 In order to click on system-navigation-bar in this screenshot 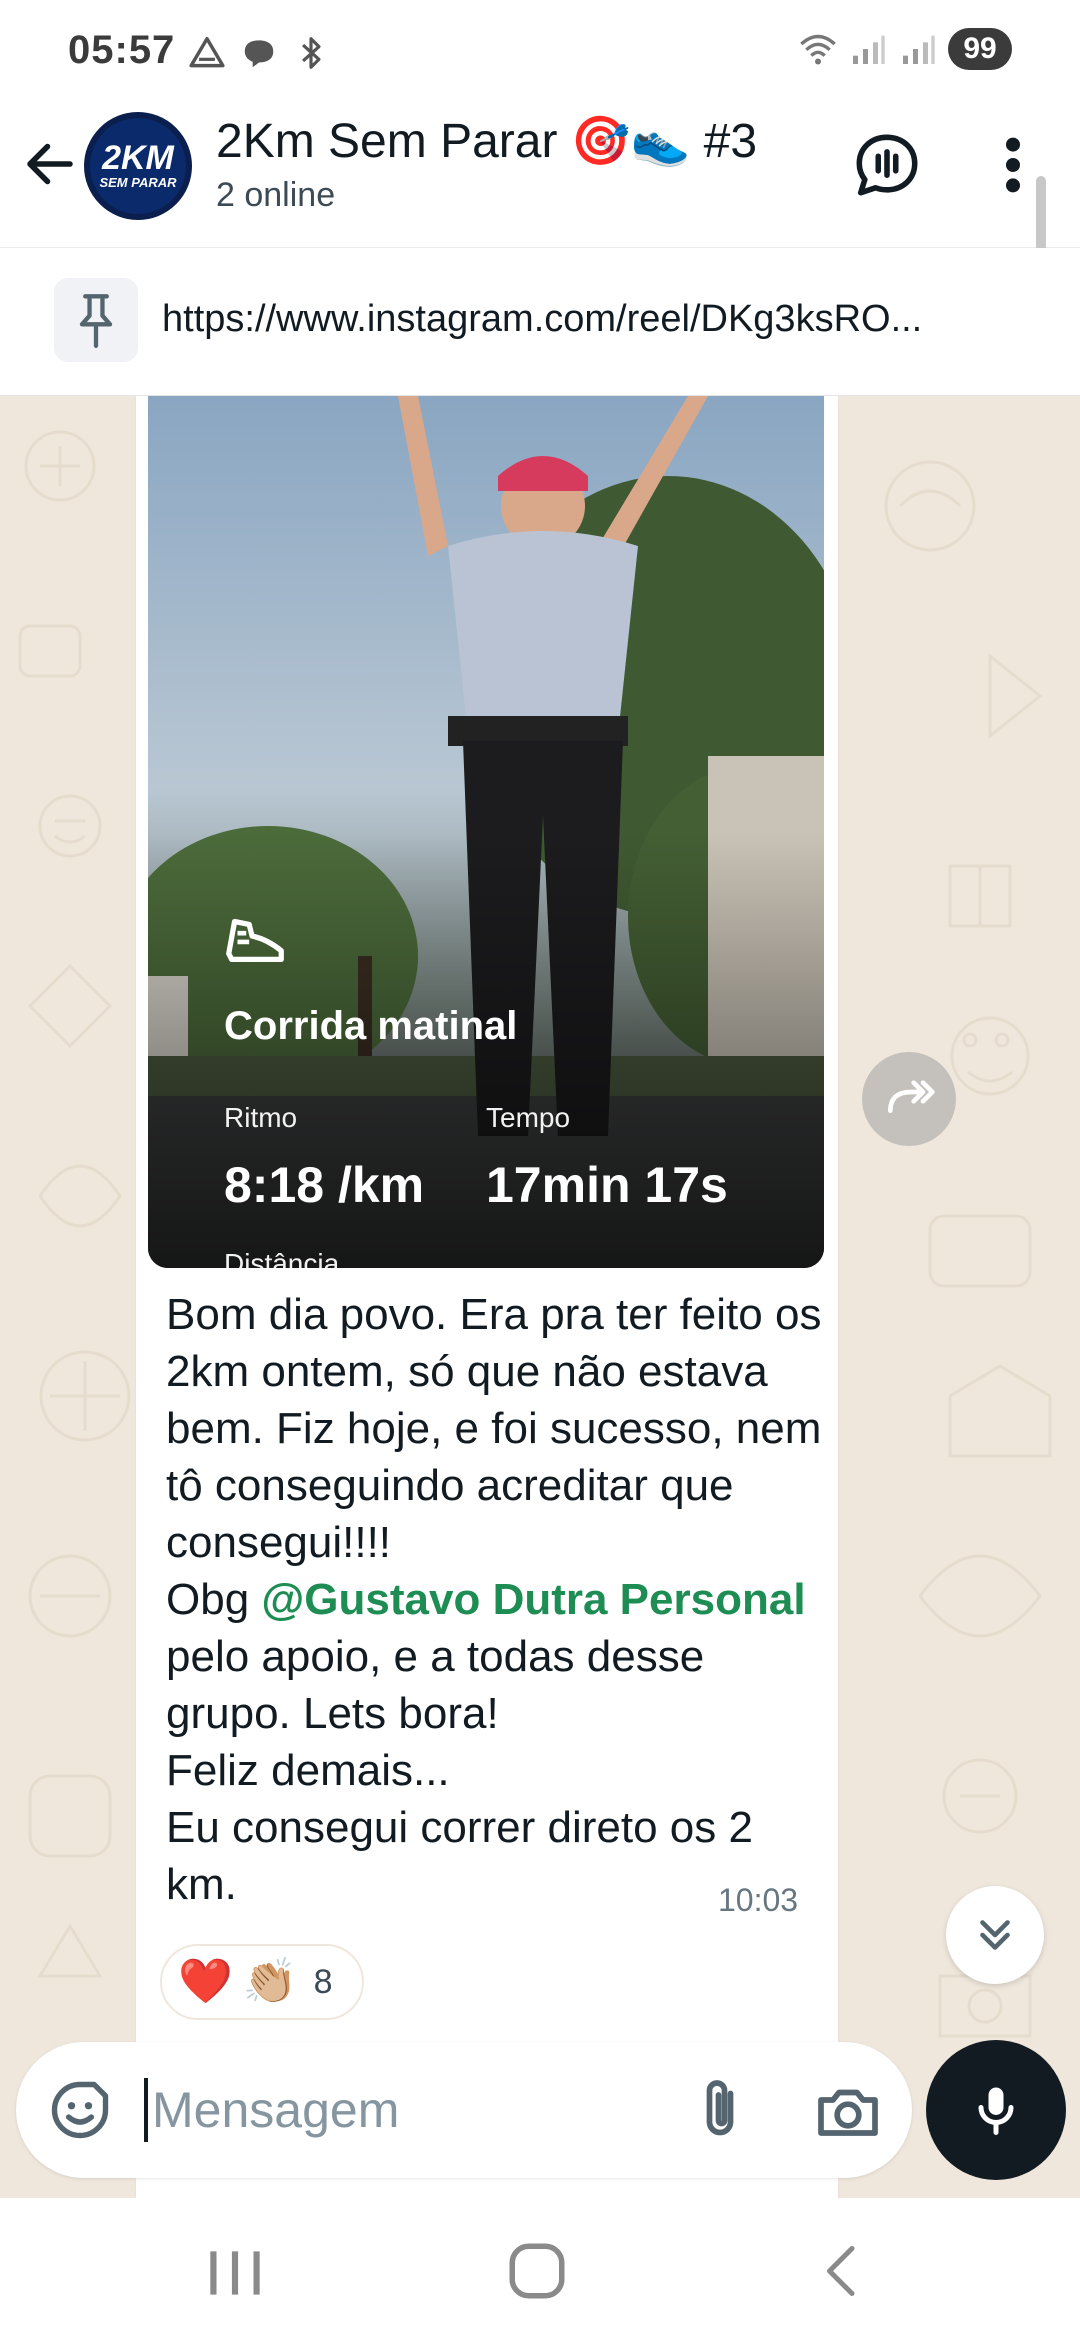, I will do `click(540, 2269)`.